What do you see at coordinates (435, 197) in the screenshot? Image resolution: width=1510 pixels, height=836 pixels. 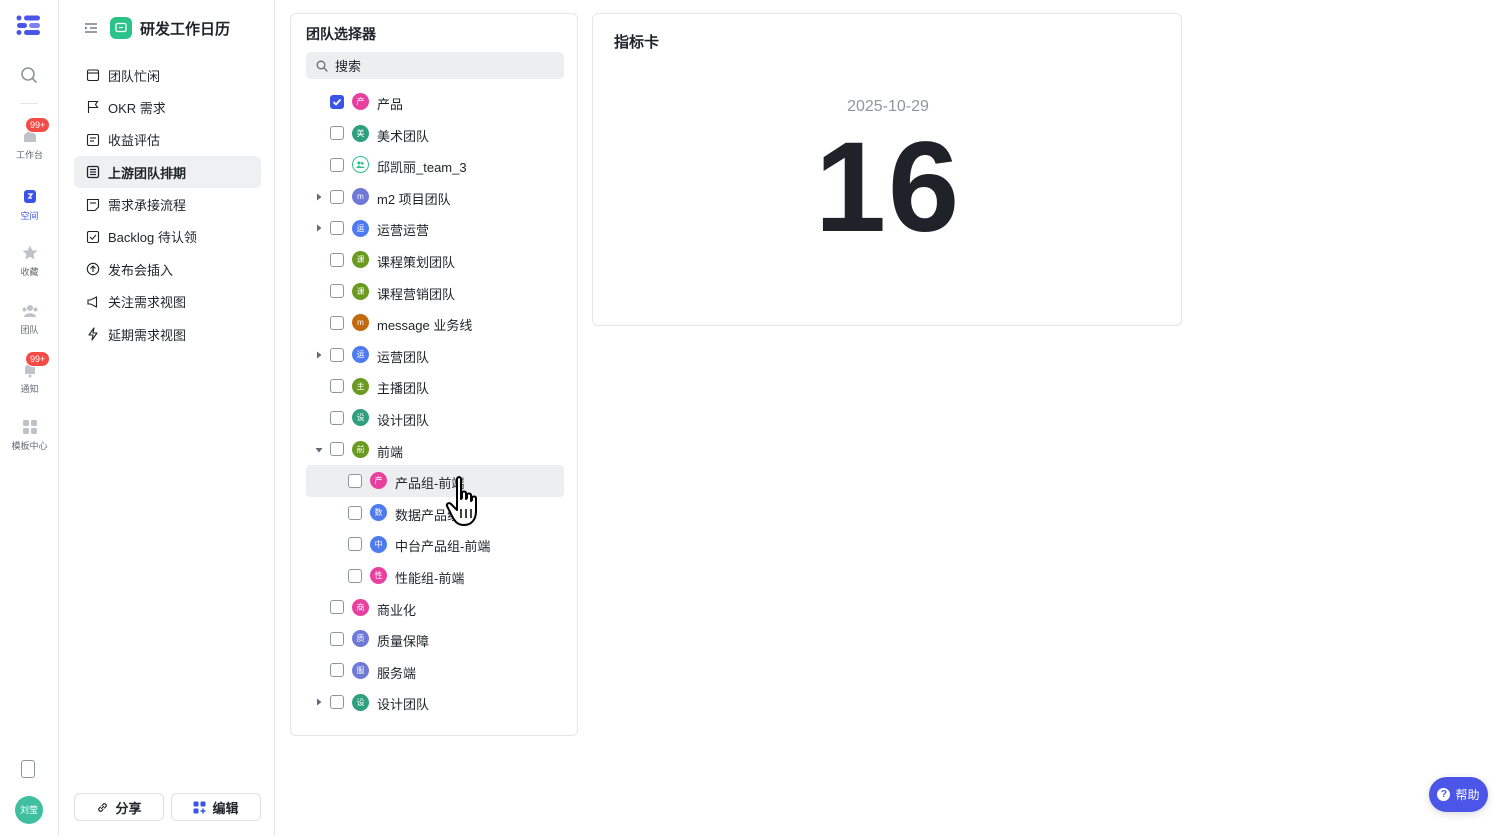 I see `team-row: m m2 项目团队` at bounding box center [435, 197].